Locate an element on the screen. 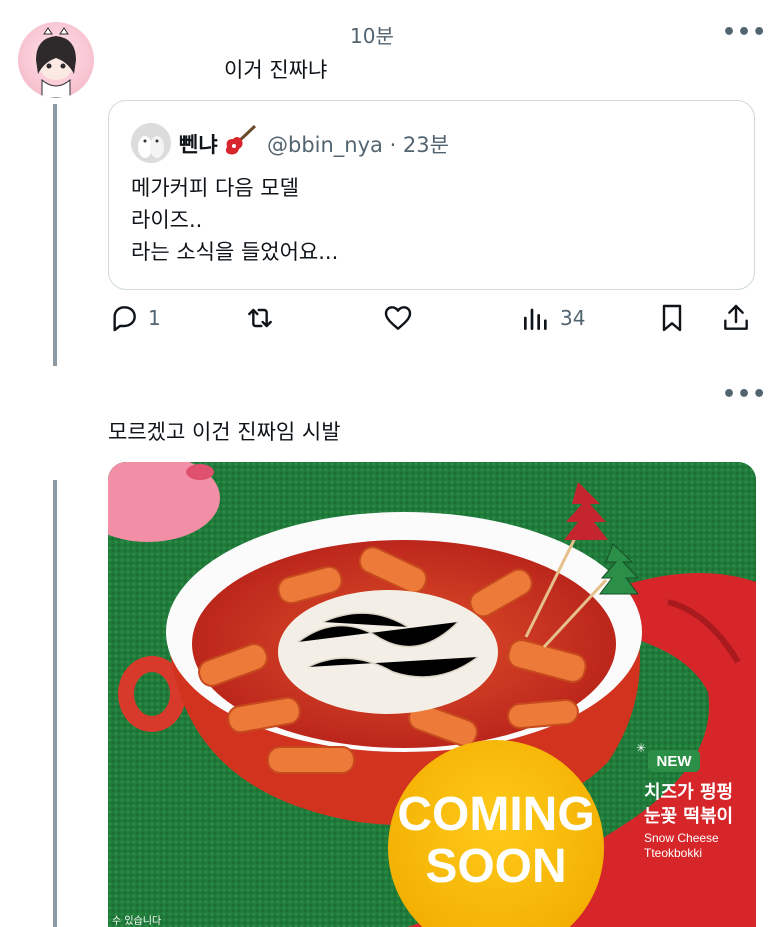 Image resolution: width=773 pixels, height=927 pixels. tweet-timestamp: 10분 is located at coordinates (372, 34).